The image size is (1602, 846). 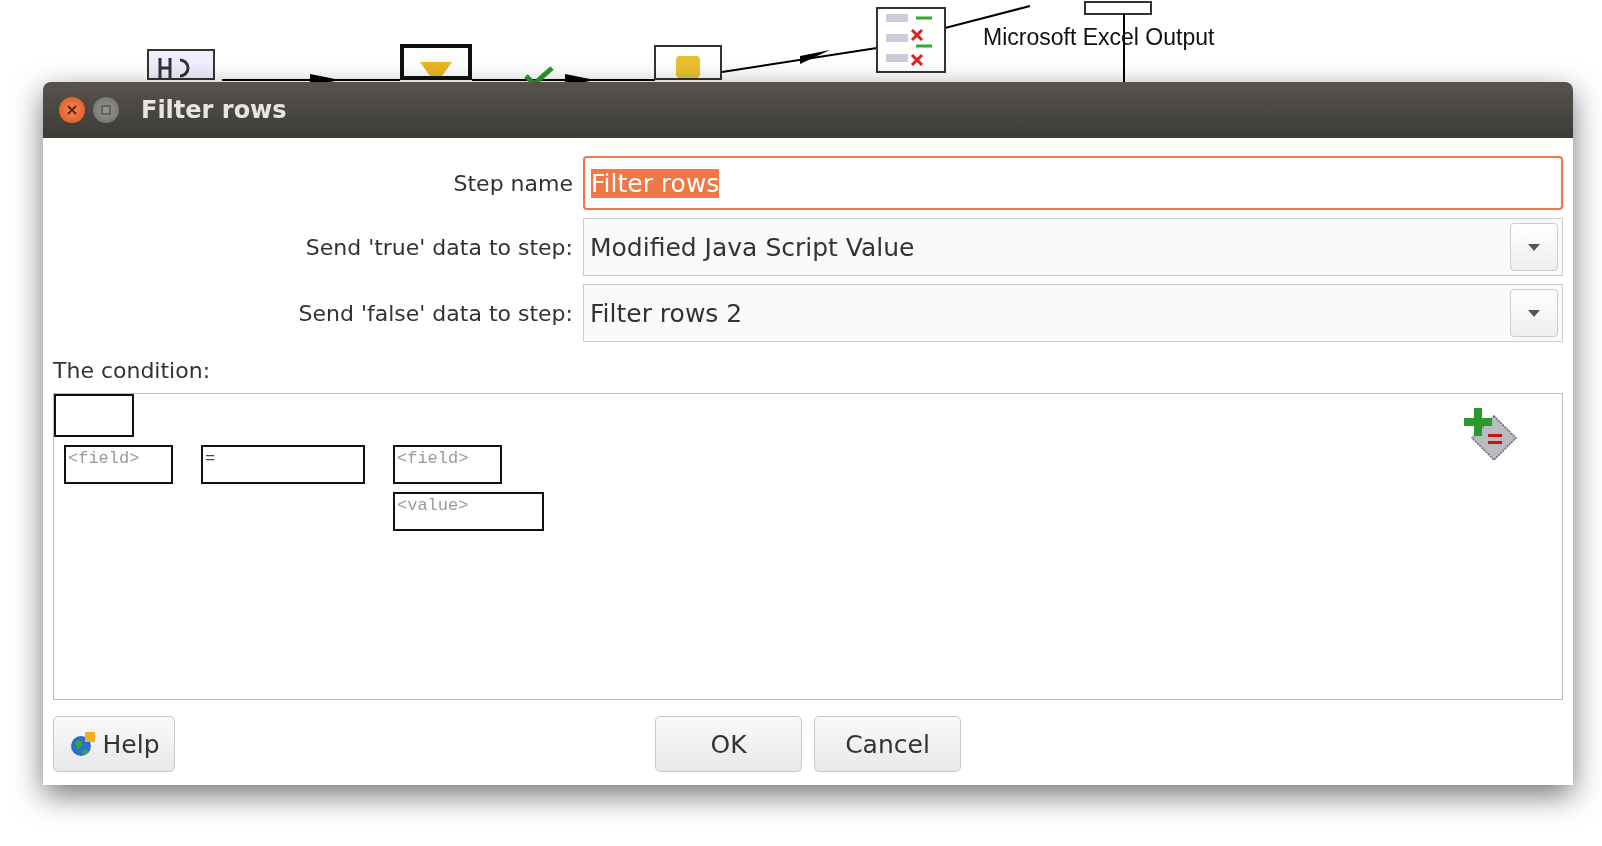 What do you see at coordinates (214, 110) in the screenshot?
I see `window-title: Filter rows` at bounding box center [214, 110].